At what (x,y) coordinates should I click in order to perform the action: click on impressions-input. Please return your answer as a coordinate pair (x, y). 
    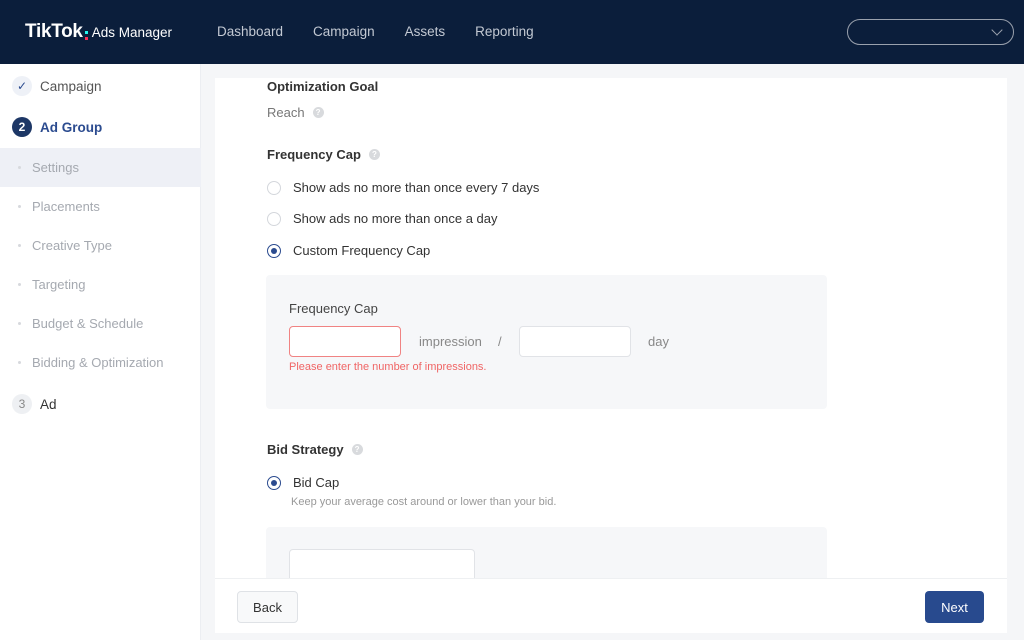
    Looking at the image, I should click on (345, 341).